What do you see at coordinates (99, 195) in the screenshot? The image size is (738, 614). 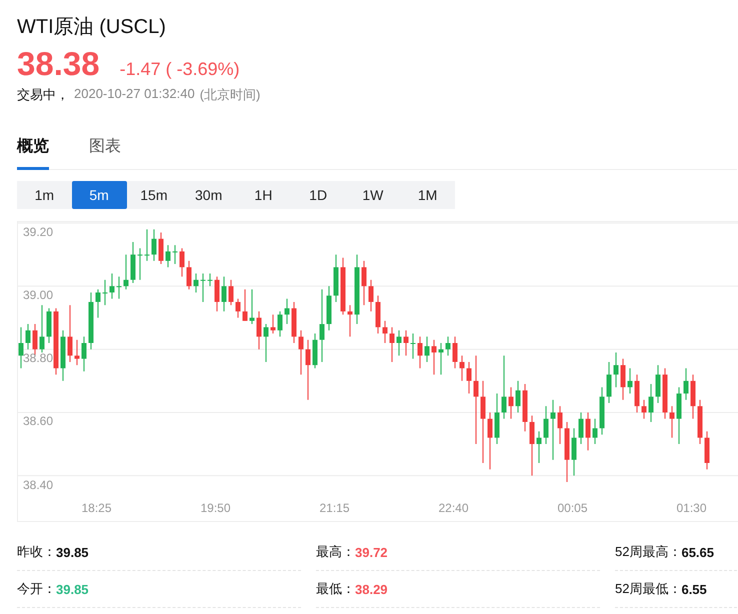 I see `period-button: 5m` at bounding box center [99, 195].